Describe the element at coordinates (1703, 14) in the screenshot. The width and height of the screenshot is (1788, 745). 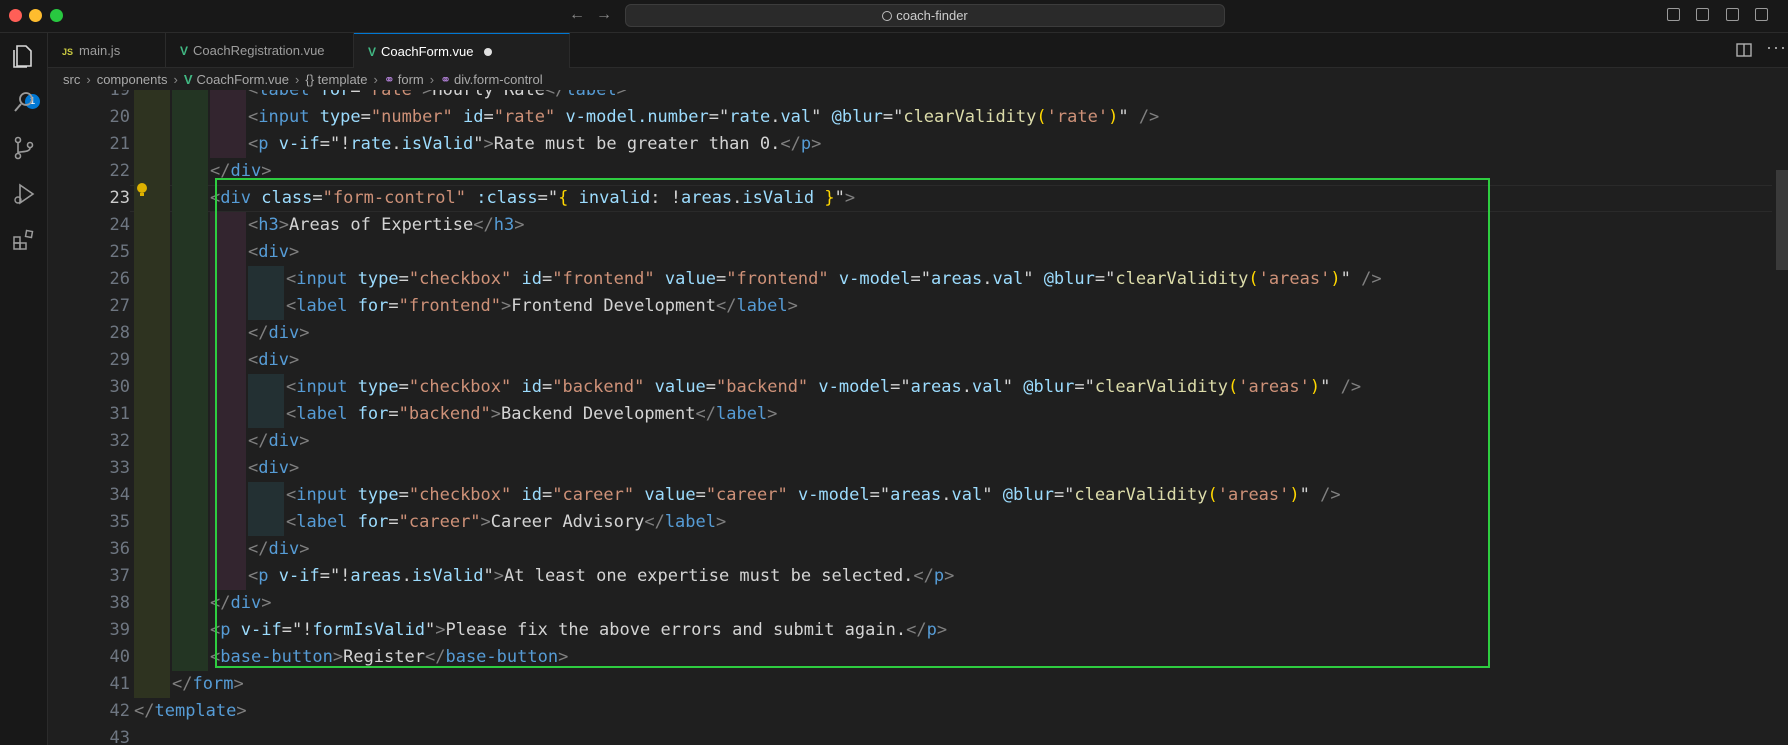
I see `toggle-panel-icon` at that location.